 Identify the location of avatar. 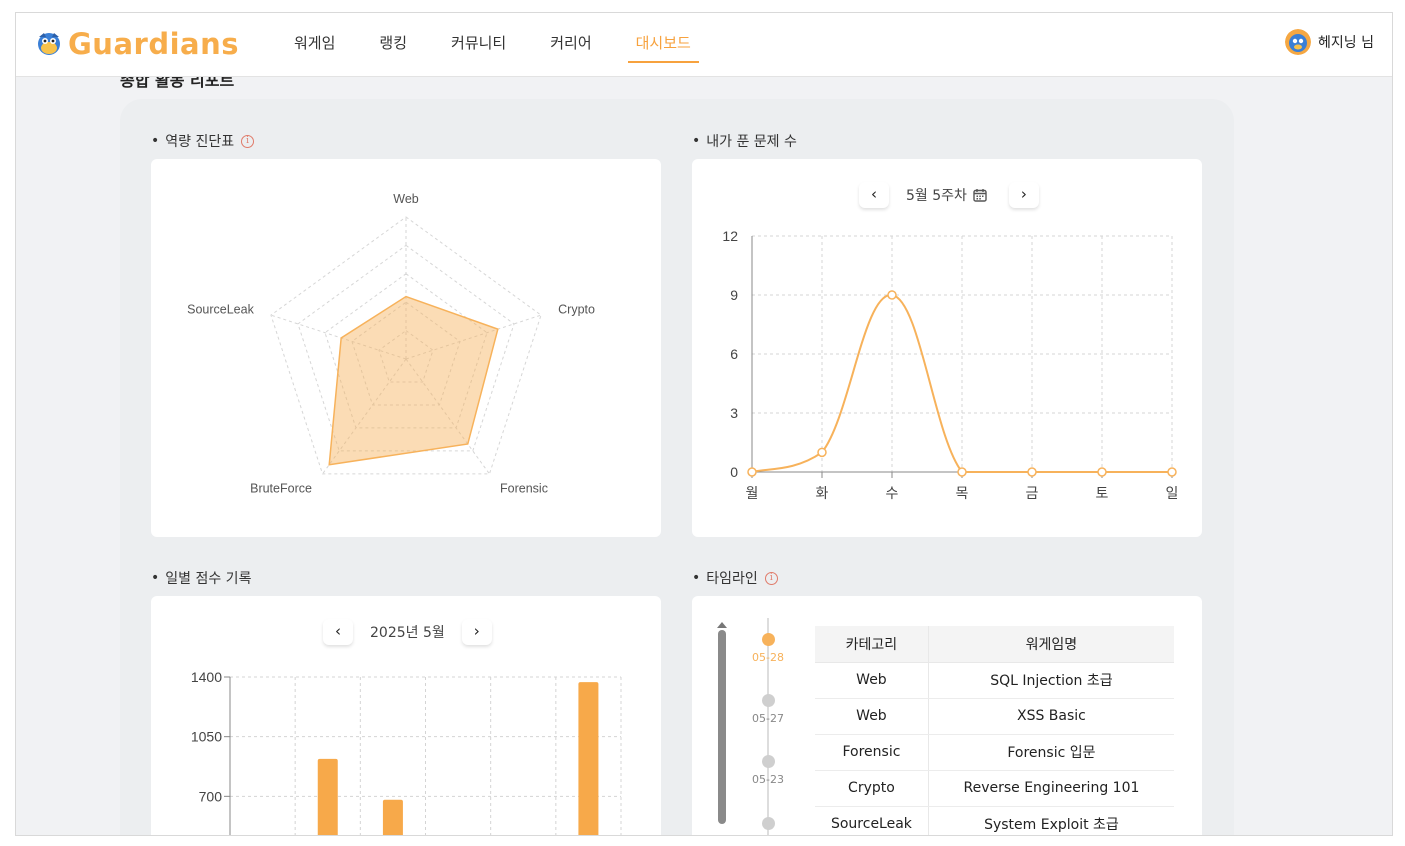
(1298, 42).